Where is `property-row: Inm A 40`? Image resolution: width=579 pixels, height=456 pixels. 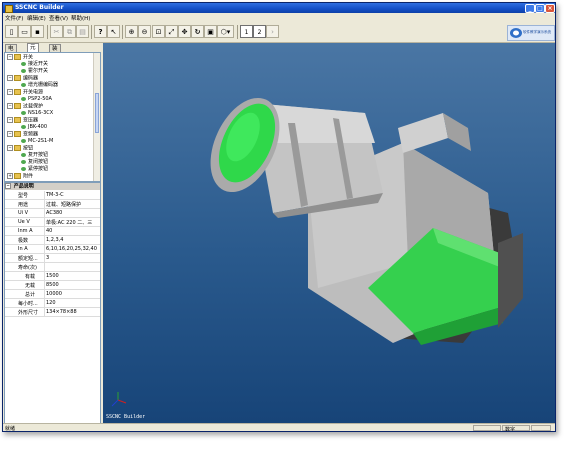
property-row: Inm A 40 is located at coordinates (52, 231).